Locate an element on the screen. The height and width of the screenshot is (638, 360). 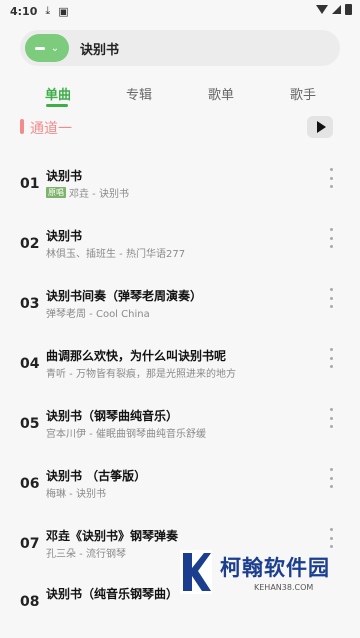
song-number: 01 is located at coordinates (30, 184).